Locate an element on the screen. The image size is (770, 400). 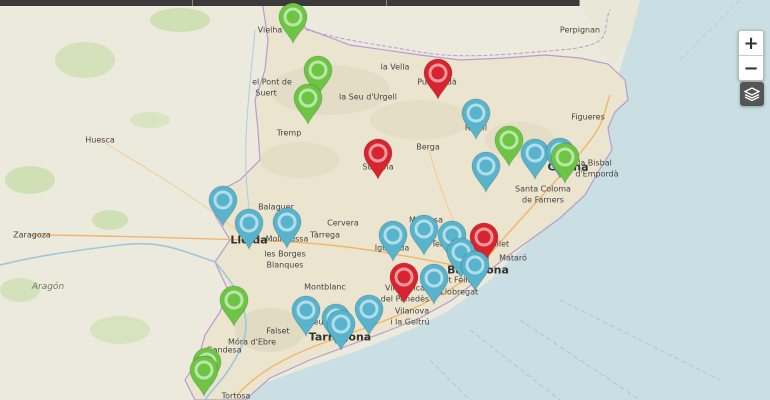
zoom-in-button: + is located at coordinates (751, 43).